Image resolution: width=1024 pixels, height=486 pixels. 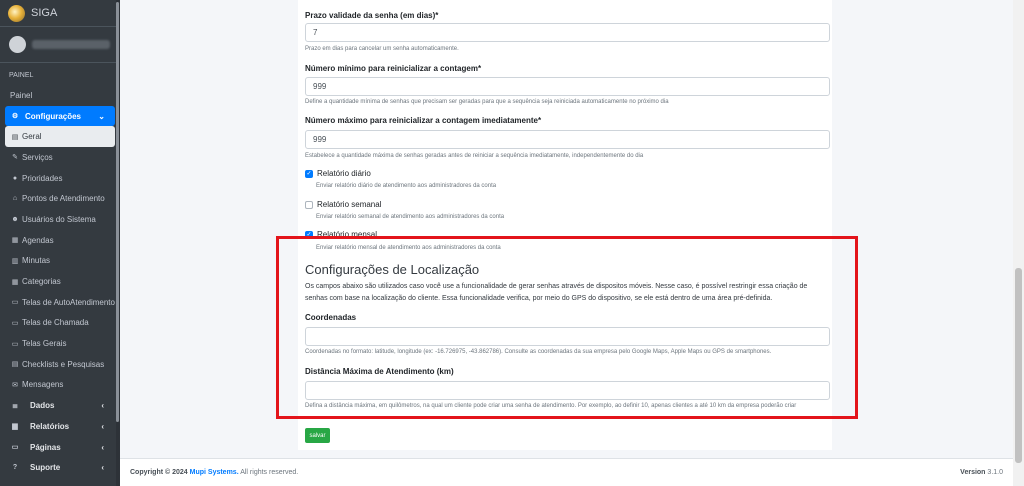 I want to click on wrench-icon: ✎, so click(x=15, y=158).